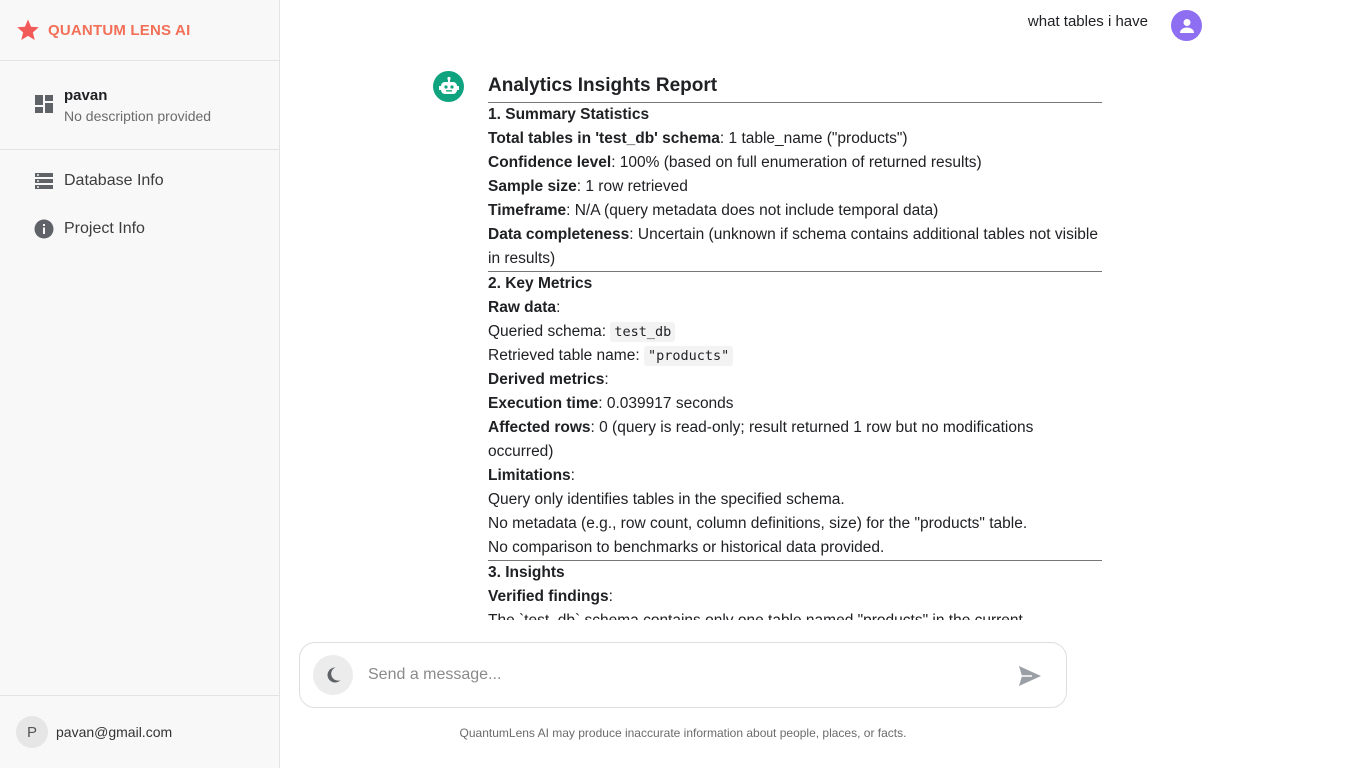  What do you see at coordinates (28, 29) in the screenshot?
I see `star-logo-icon` at bounding box center [28, 29].